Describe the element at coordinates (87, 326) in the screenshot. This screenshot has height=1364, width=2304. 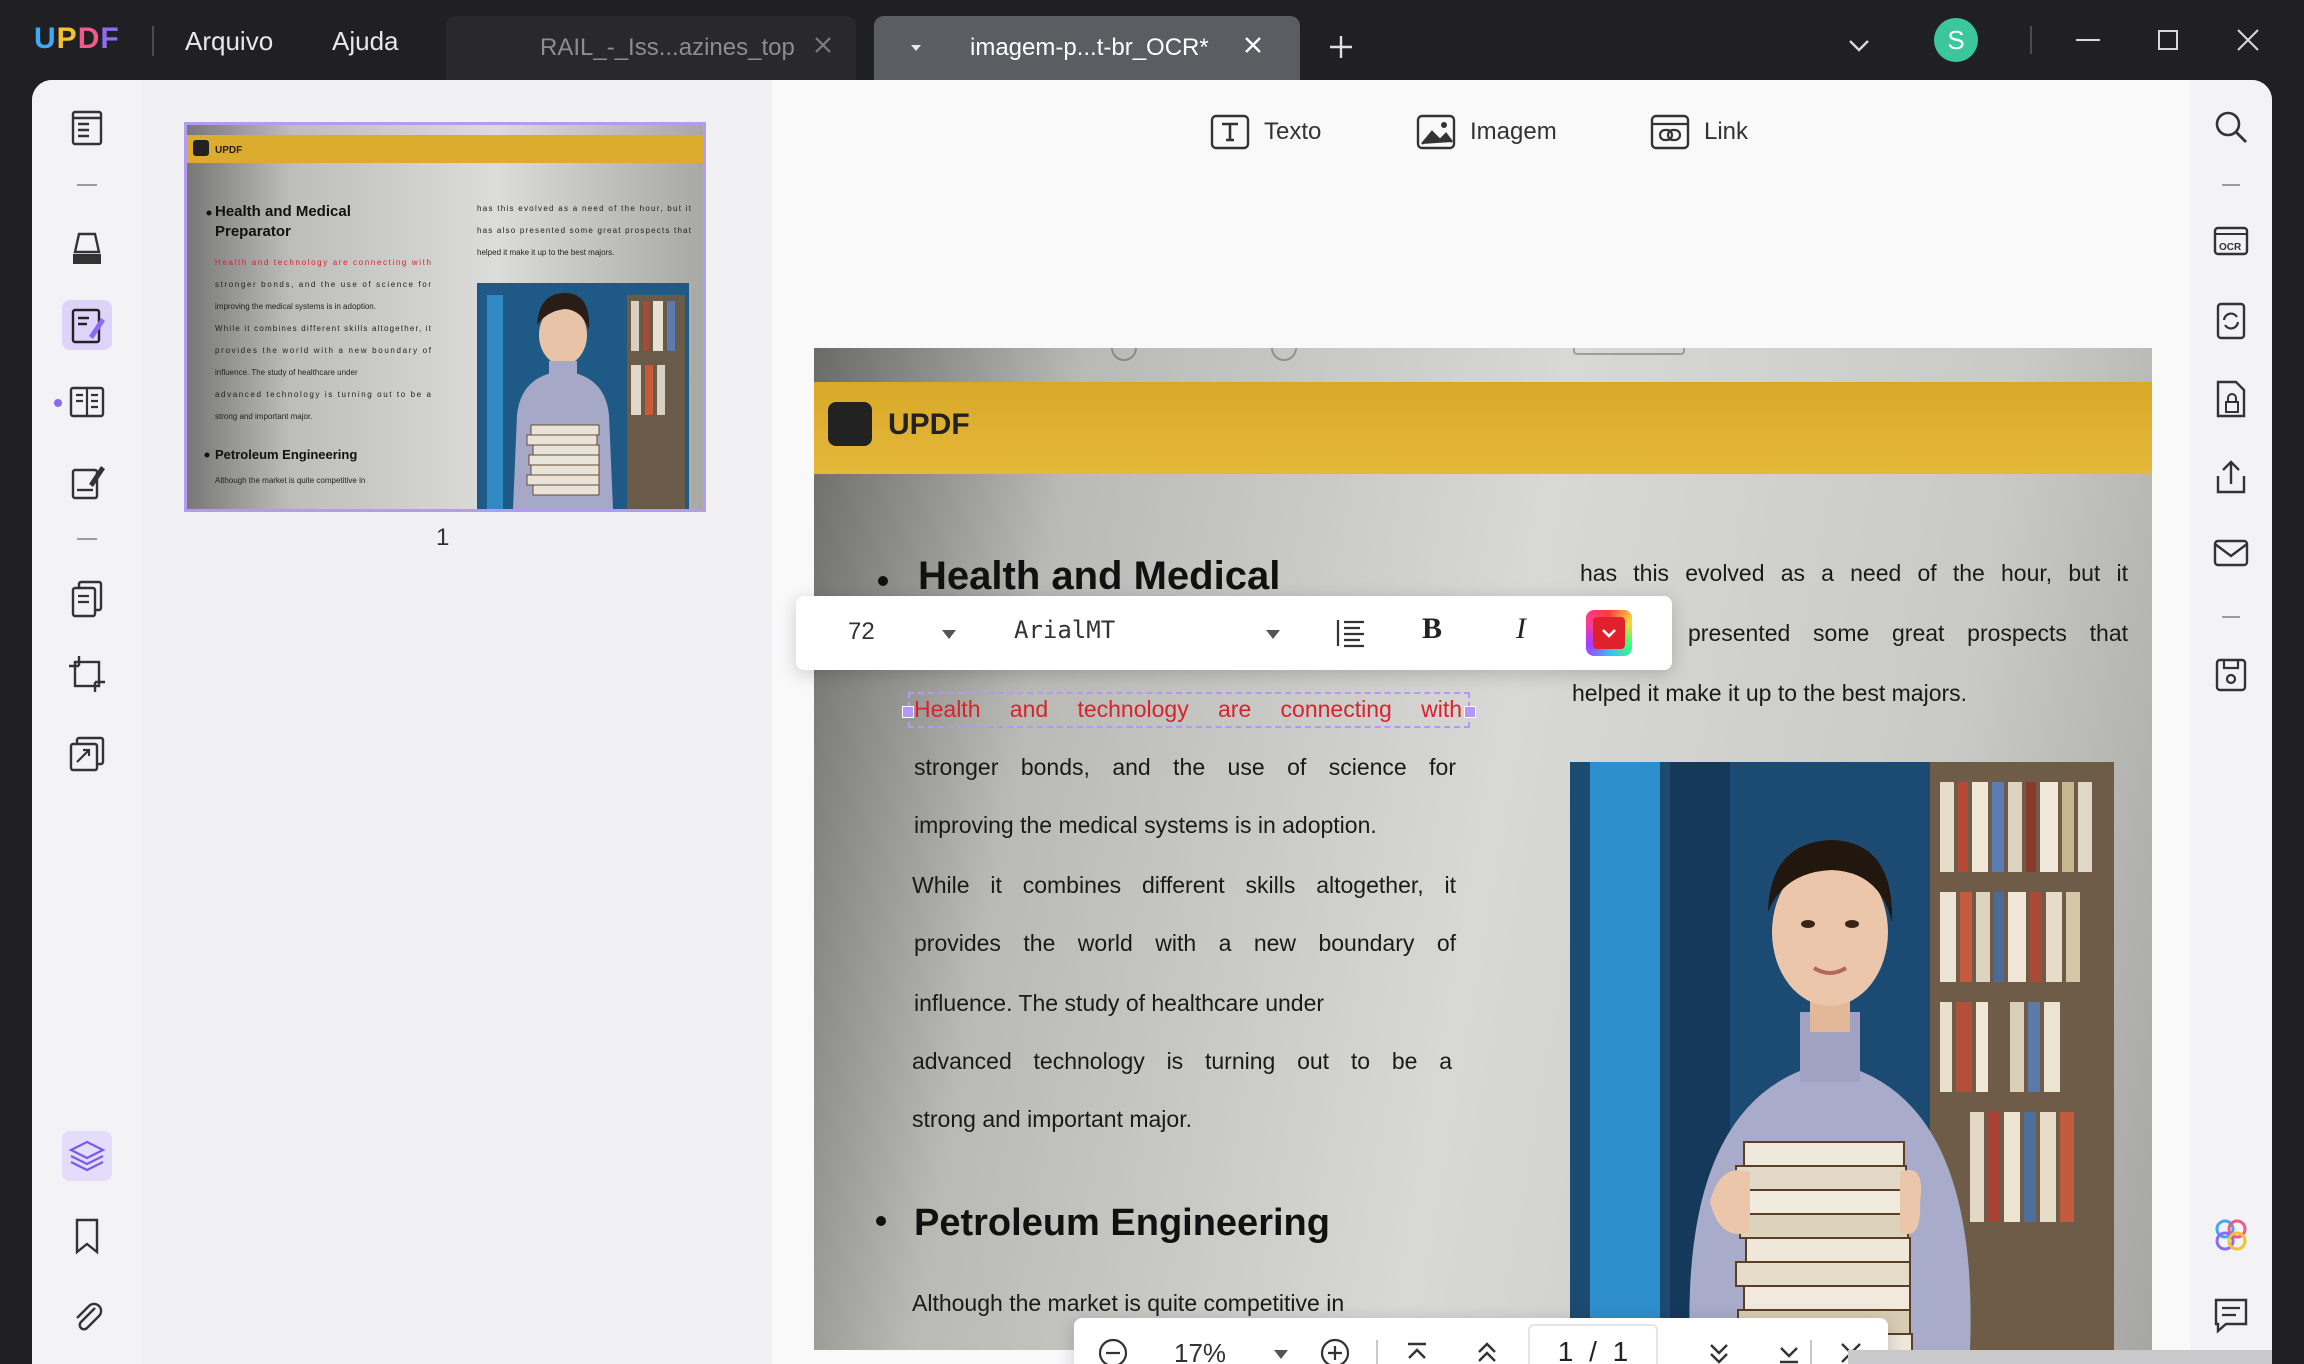
I see `edit-pdf-icon` at that location.